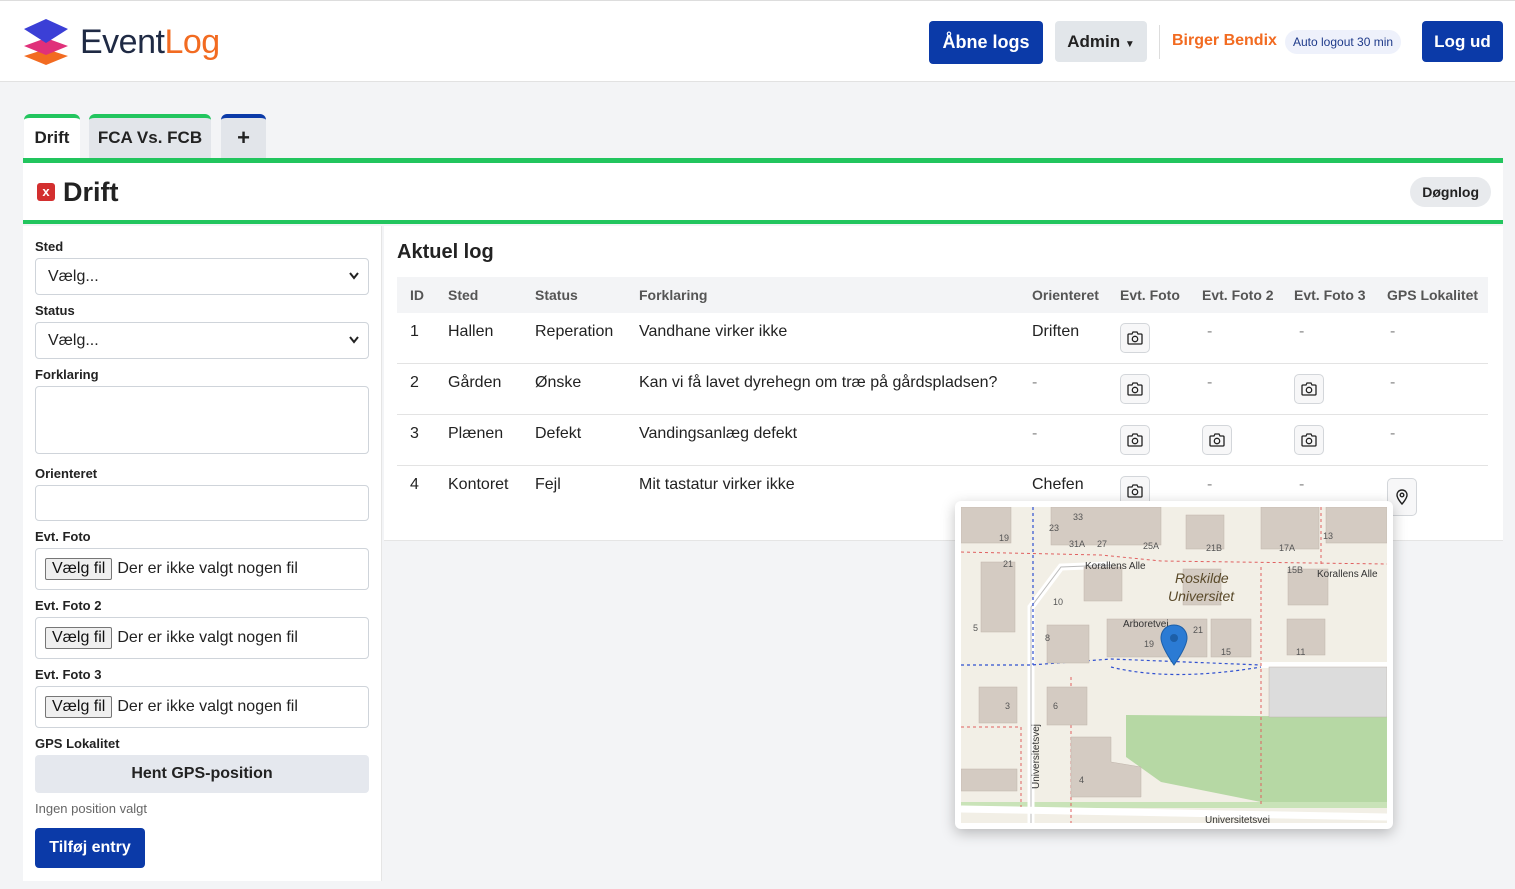 The width and height of the screenshot is (1515, 889). Describe the element at coordinates (1151, 546) in the screenshot. I see `map-number: 25A` at that location.